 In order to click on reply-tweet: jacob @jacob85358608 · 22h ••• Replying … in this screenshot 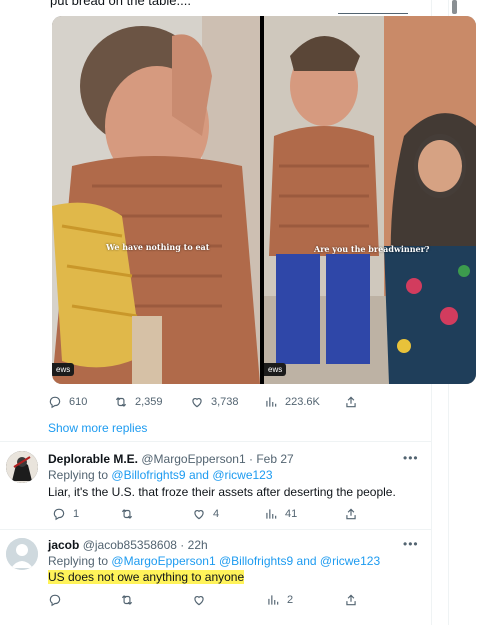, I will do `click(216, 577)`.